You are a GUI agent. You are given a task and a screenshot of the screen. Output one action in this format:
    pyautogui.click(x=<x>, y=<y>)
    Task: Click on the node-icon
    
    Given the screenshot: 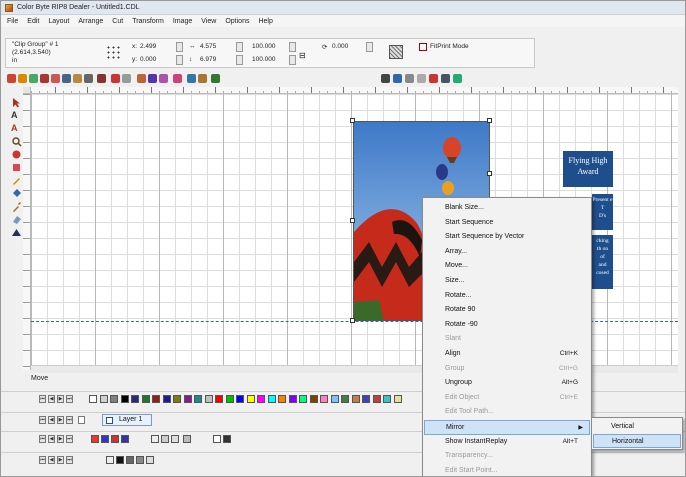 What is the action you would take?
    pyautogui.click(x=409, y=78)
    